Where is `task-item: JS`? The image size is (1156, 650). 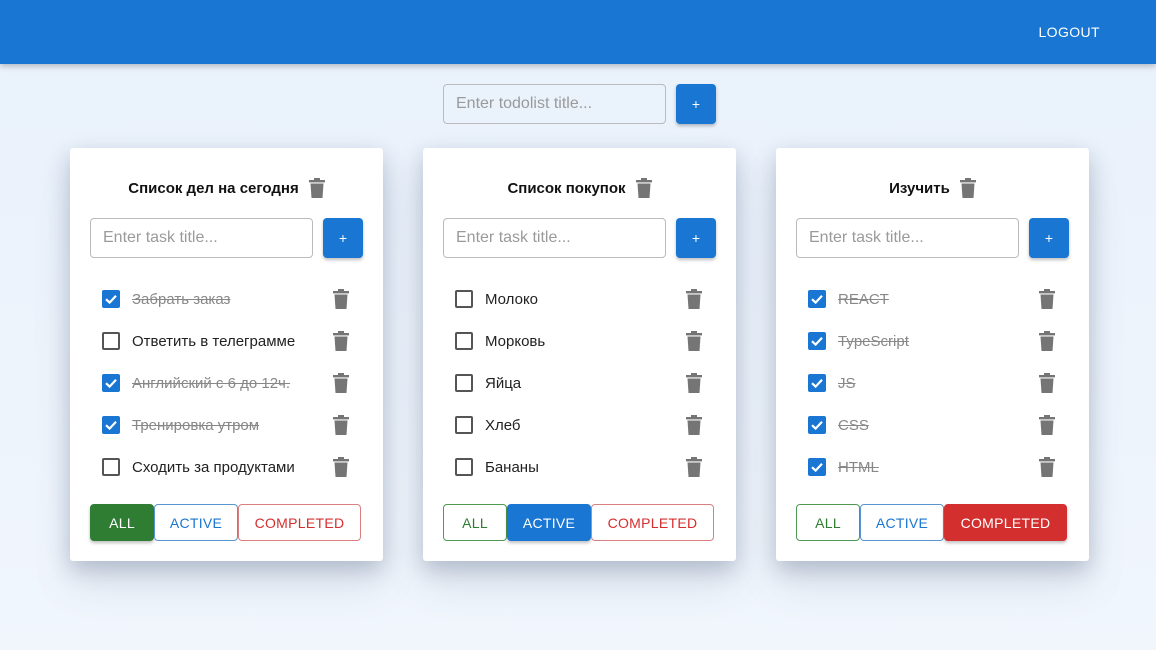
task-item: JS is located at coordinates (932, 383).